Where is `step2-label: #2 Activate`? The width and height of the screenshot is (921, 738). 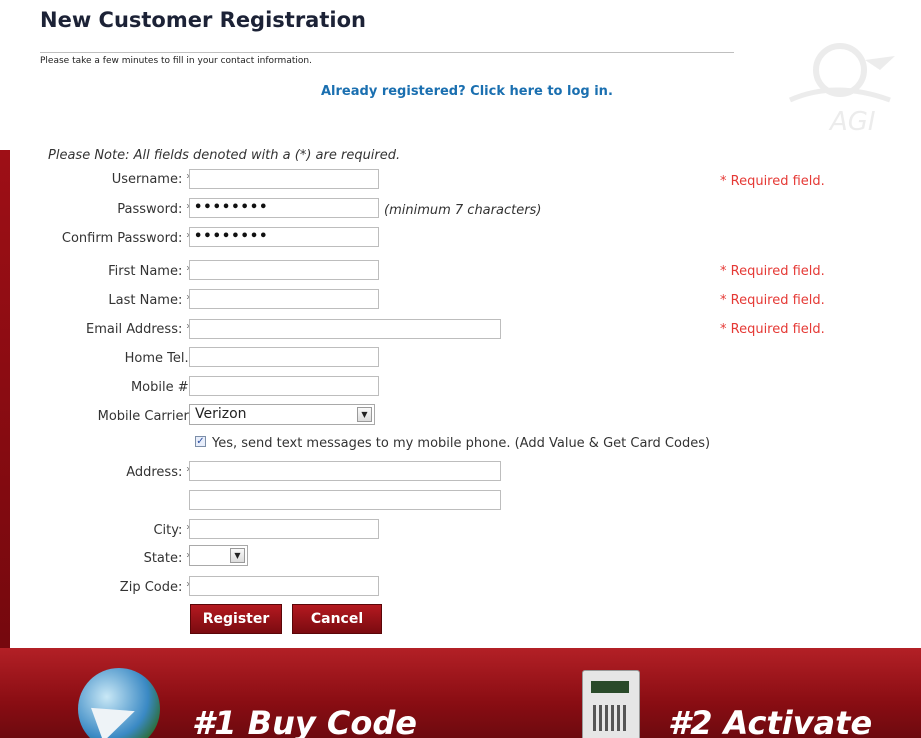 step2-label: #2 Activate is located at coordinates (770, 721).